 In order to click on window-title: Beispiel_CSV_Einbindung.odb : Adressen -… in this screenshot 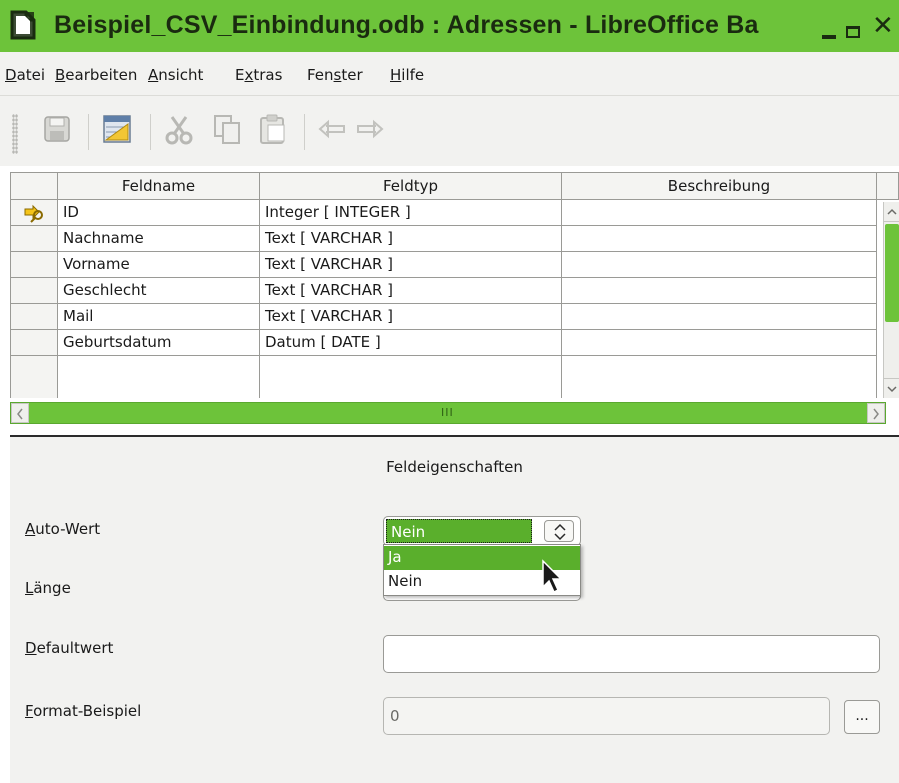, I will do `click(406, 25)`.